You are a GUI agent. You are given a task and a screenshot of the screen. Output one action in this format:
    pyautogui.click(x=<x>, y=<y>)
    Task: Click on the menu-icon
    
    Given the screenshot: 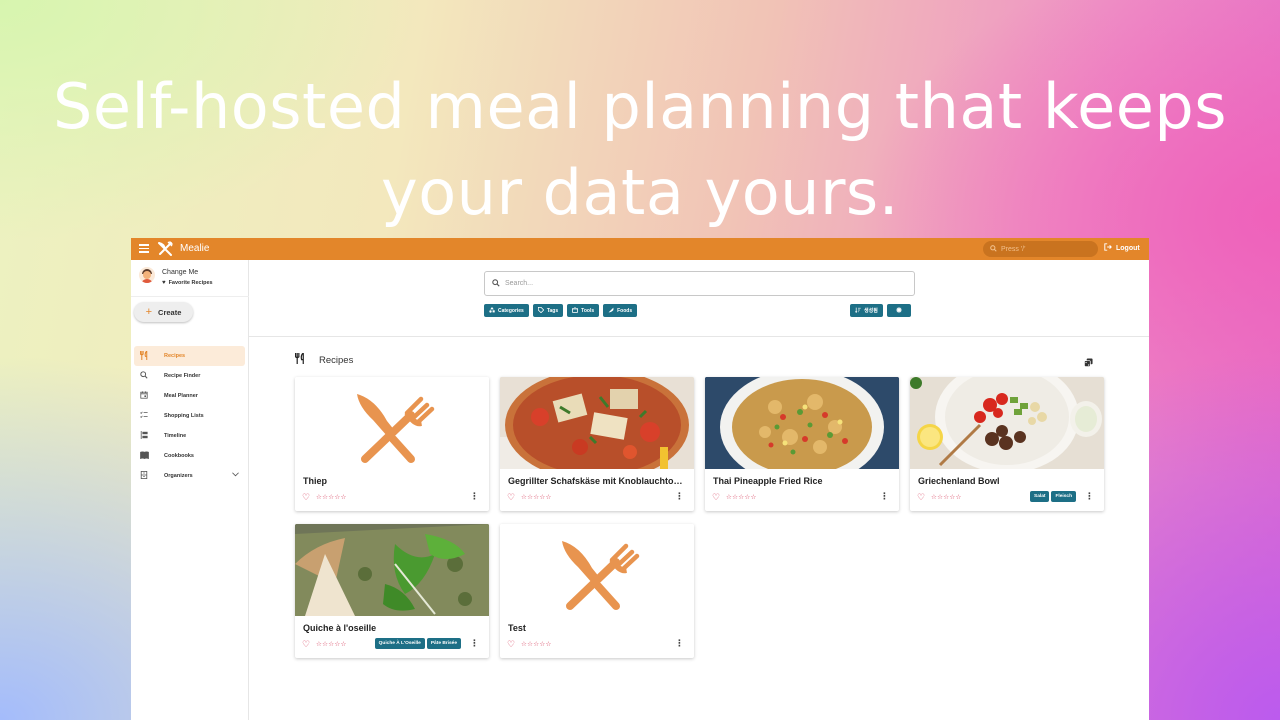 What is the action you would take?
    pyautogui.click(x=144, y=248)
    